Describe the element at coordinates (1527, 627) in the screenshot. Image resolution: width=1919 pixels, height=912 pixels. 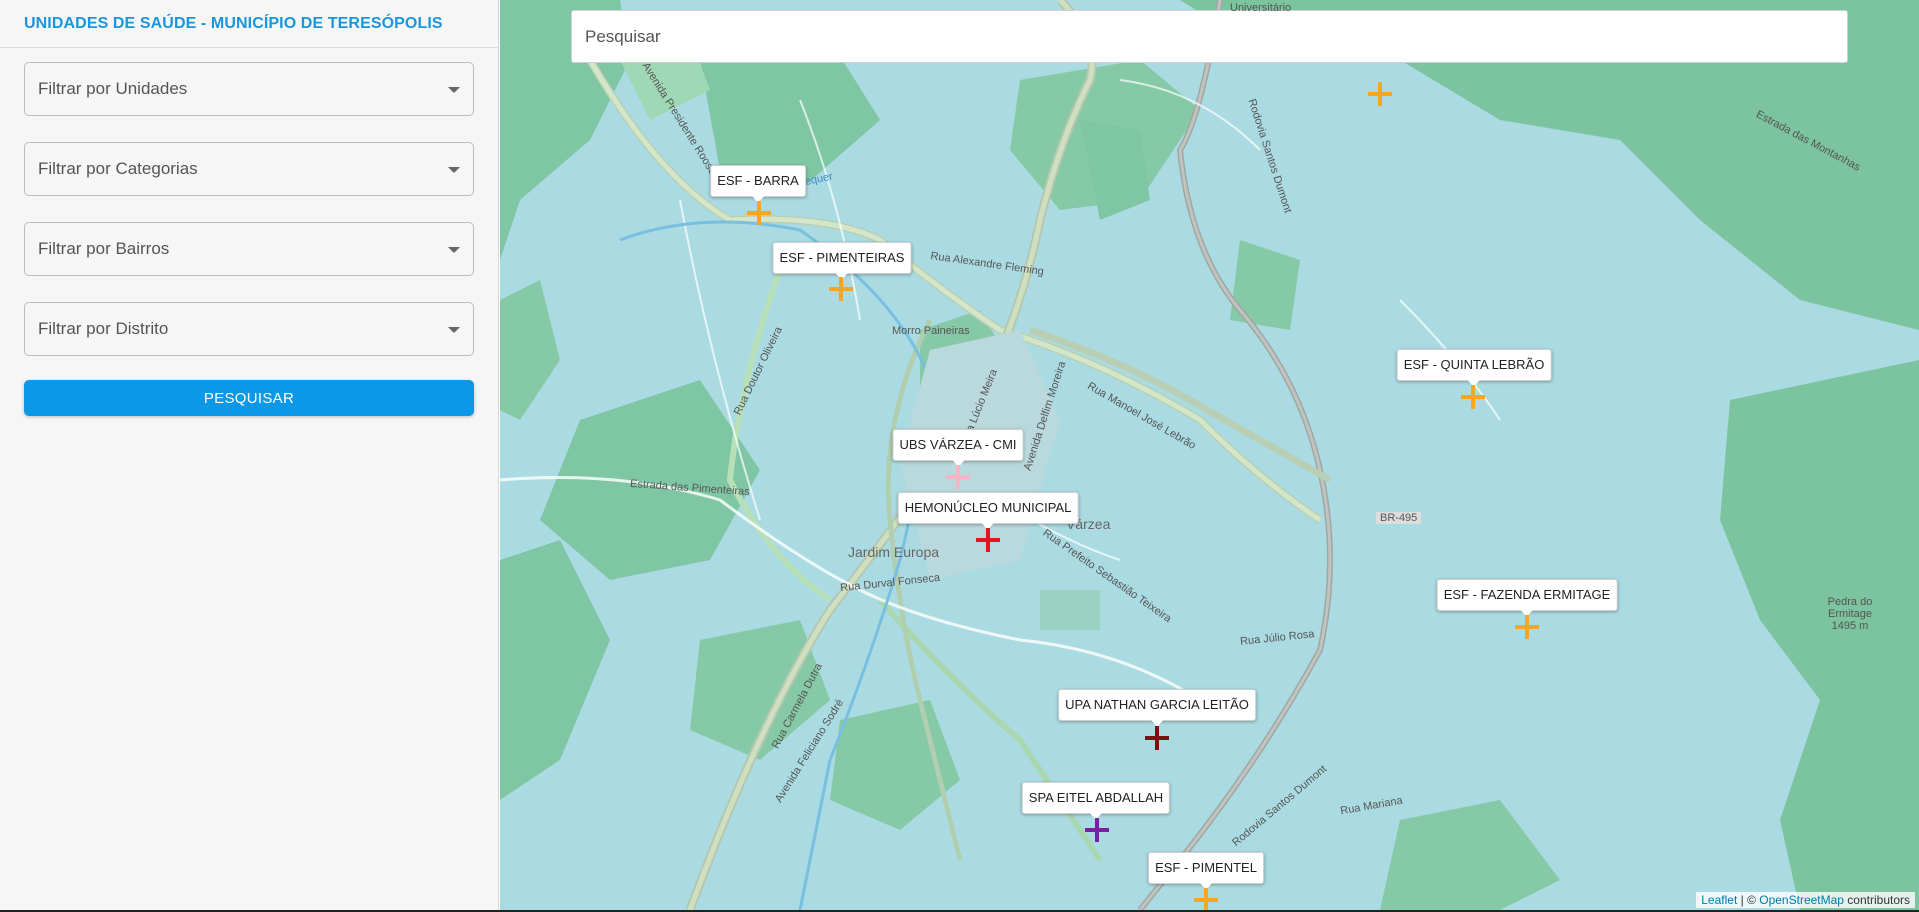
I see `map-marker-esf-fazenda-ermitage` at that location.